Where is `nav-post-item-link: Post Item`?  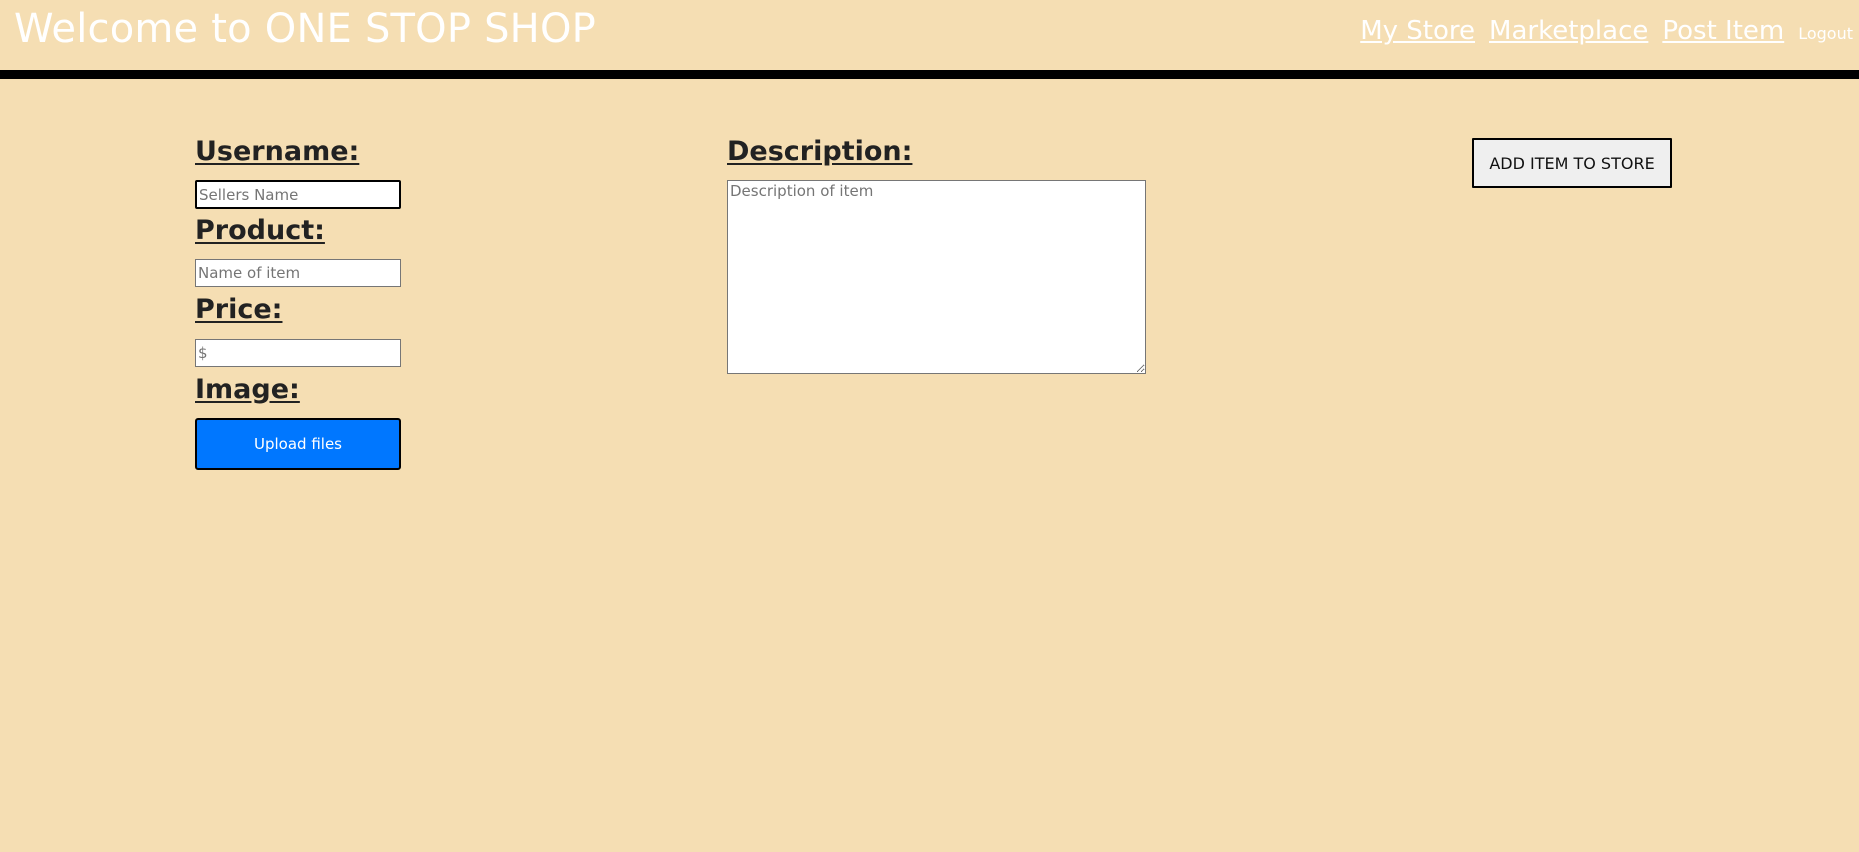
nav-post-item-link: Post Item is located at coordinates (1723, 31).